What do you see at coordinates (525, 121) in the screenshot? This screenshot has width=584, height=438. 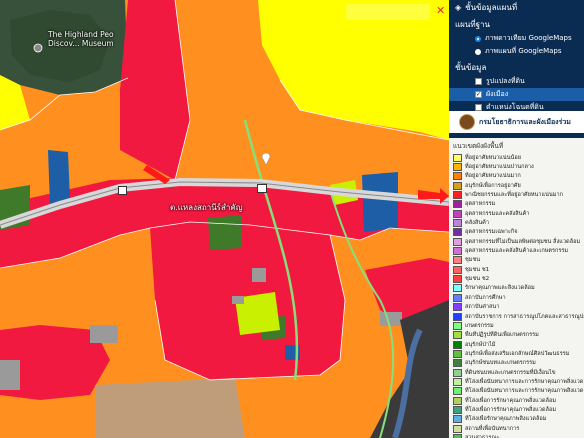 I see `agency-name: กรมโยธาธิการและผังเมืองร่วม` at bounding box center [525, 121].